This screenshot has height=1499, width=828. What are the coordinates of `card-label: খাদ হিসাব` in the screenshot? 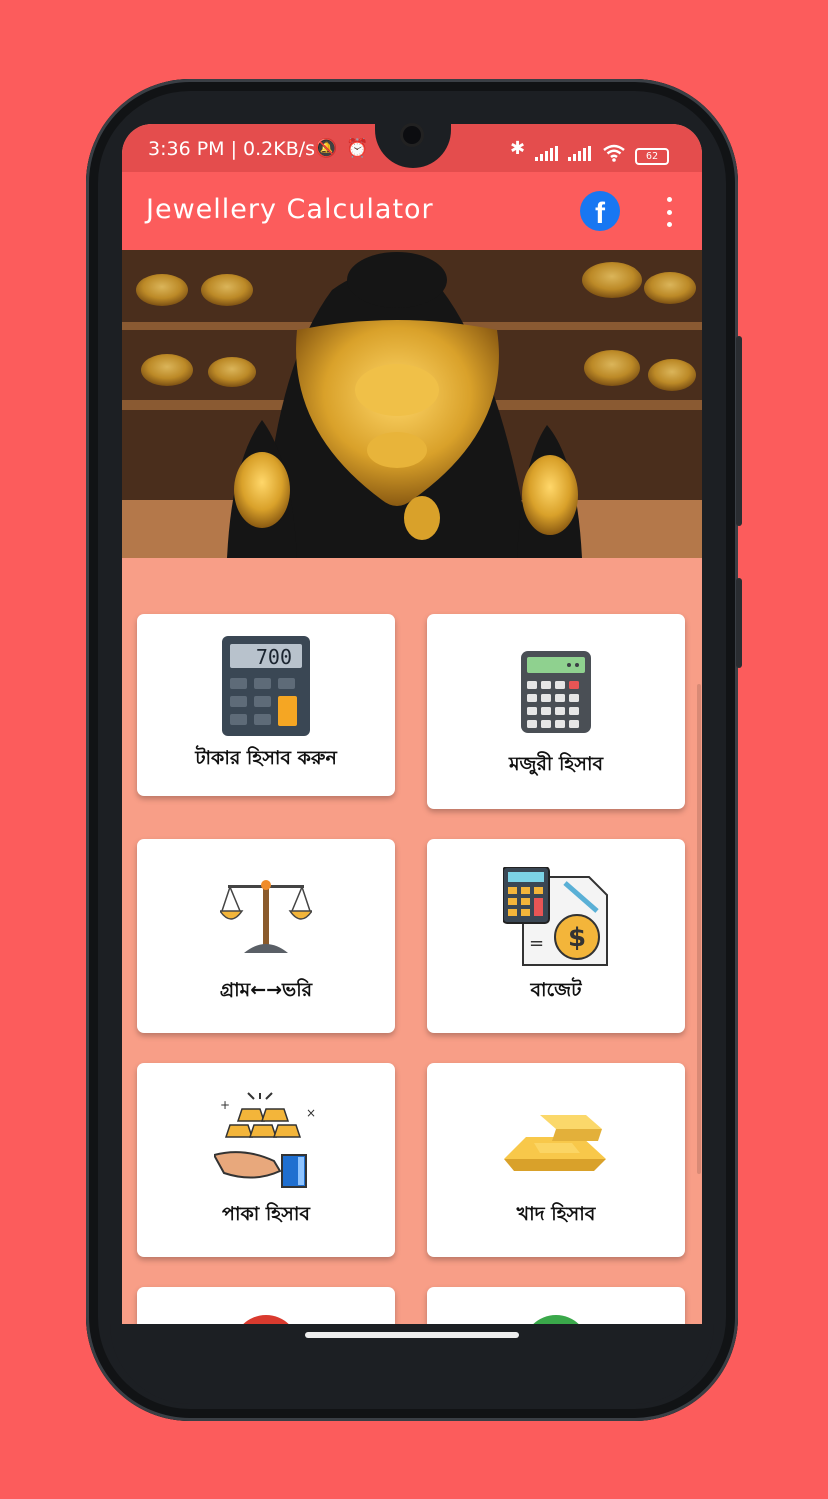 It's located at (556, 1214).